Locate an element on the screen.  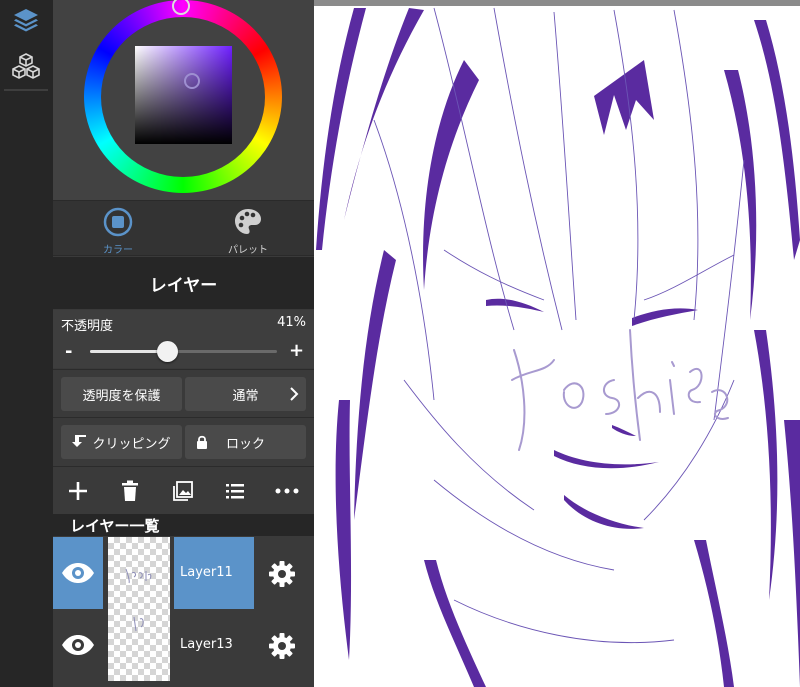
trash-icon is located at coordinates (130, 490).